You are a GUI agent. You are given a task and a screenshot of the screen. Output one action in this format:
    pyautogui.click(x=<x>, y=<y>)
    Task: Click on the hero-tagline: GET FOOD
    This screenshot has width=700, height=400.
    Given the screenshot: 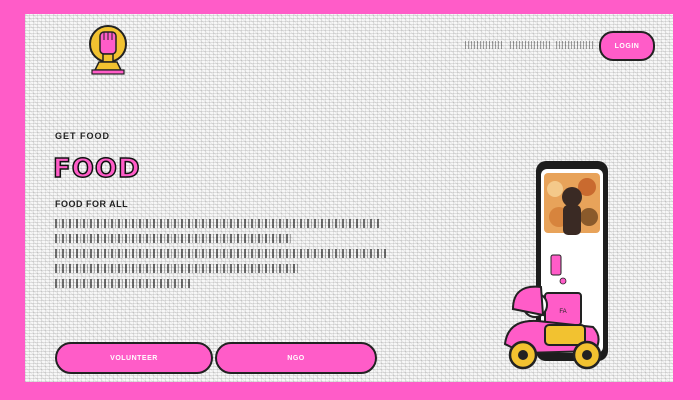 What is the action you would take?
    pyautogui.click(x=82, y=136)
    